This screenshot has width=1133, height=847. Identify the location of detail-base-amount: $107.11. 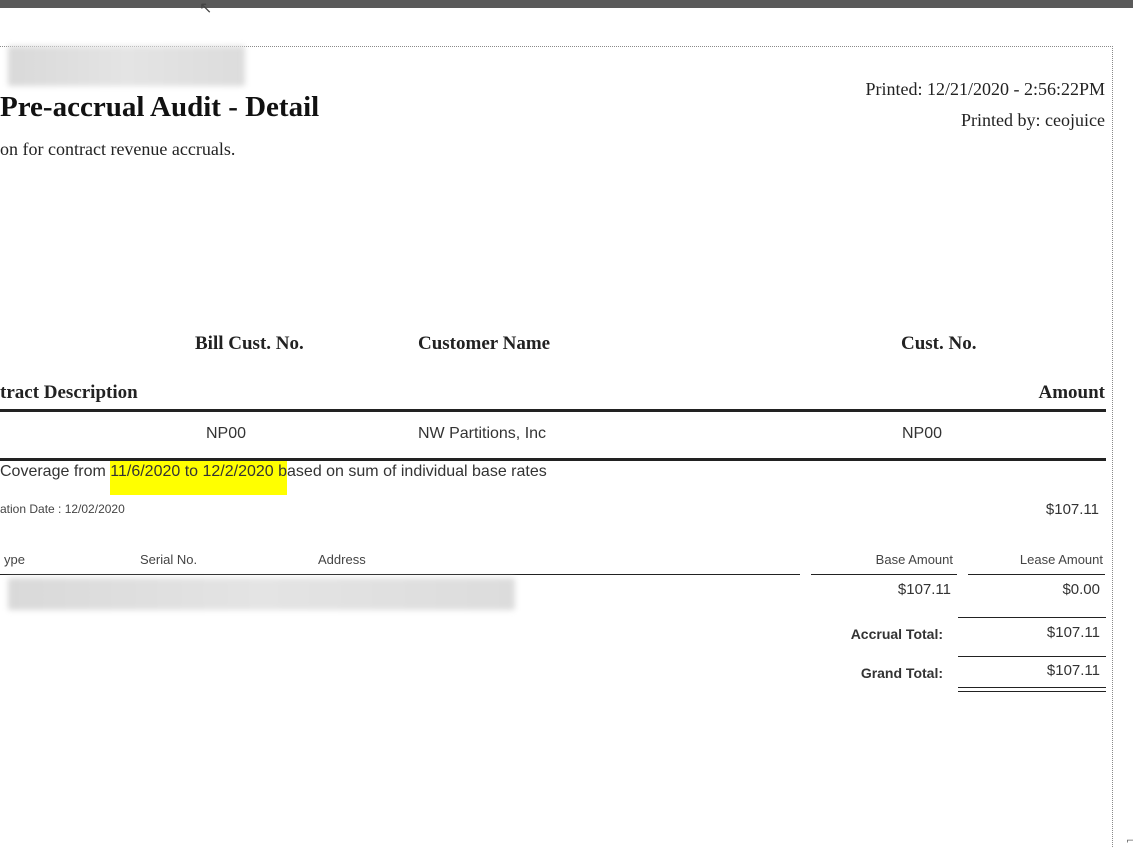
(924, 589).